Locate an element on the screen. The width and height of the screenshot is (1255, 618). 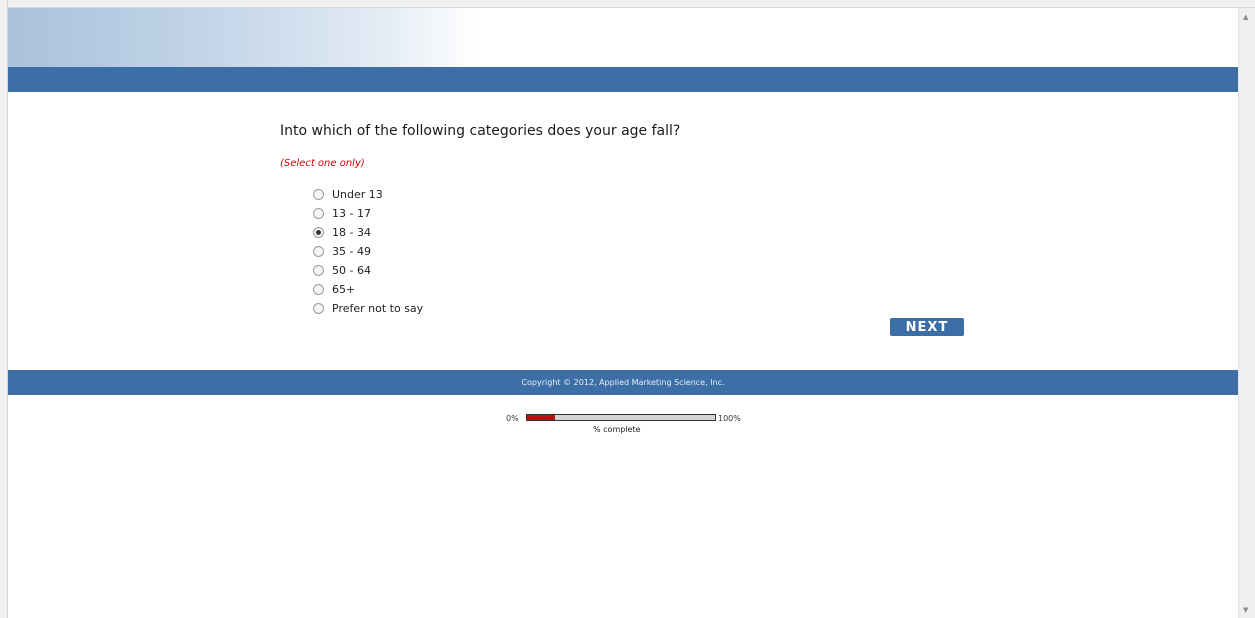
option-label: 18 - 34 is located at coordinates (351, 232).